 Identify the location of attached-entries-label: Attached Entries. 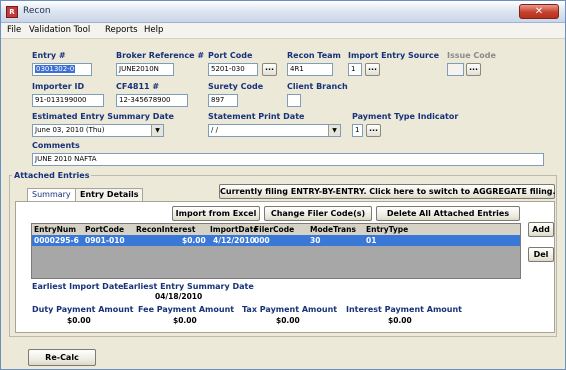
(52, 175).